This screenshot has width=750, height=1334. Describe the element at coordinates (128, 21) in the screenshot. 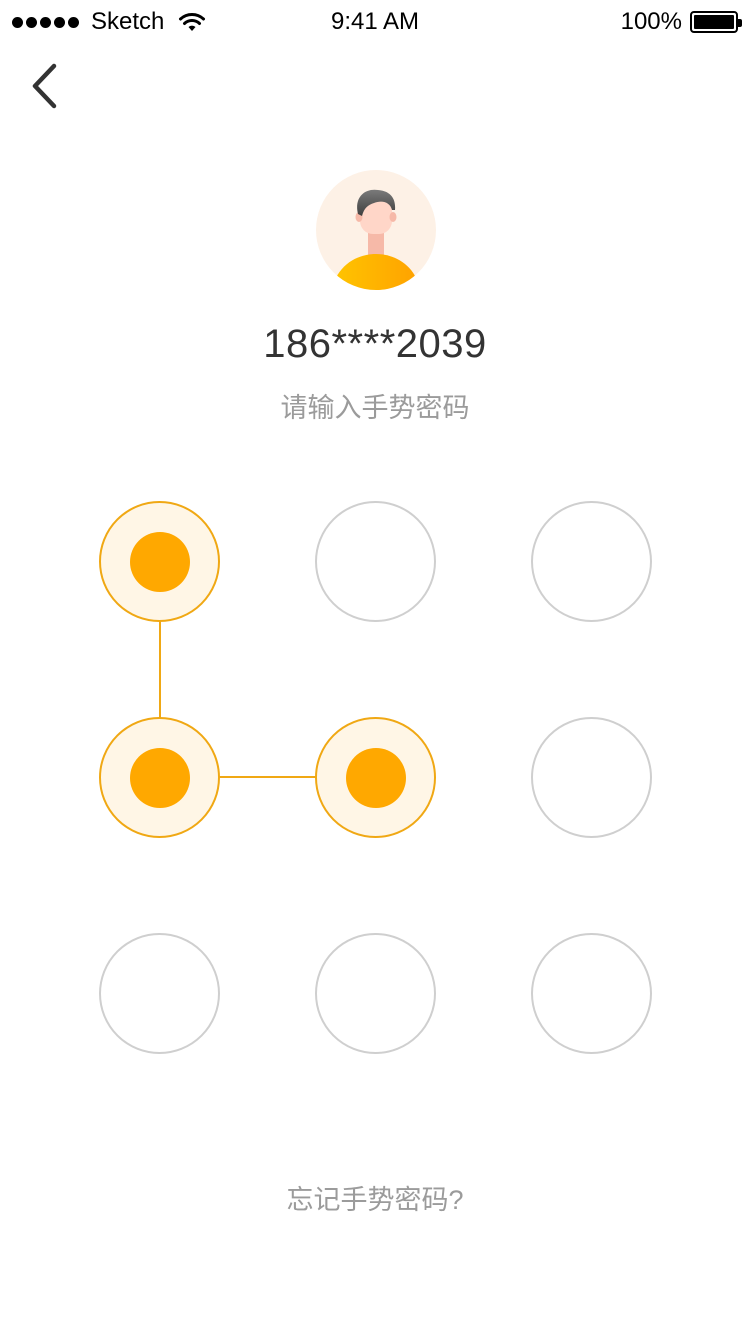

I see `carrier-name: Sketch` at that location.